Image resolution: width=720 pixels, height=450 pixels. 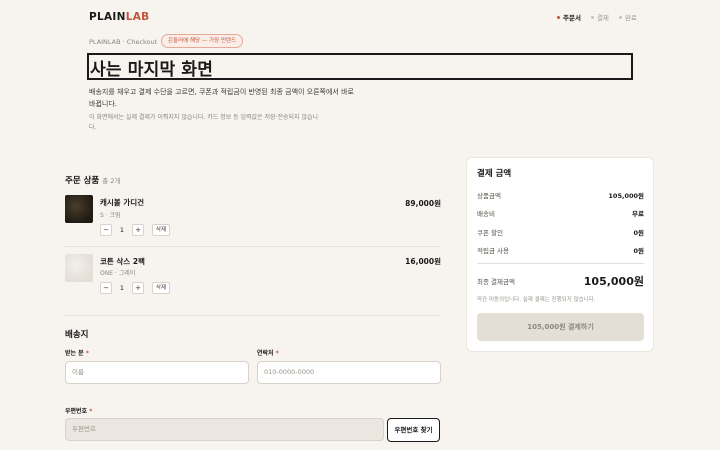 What do you see at coordinates (123, 42) in the screenshot?
I see `breadcrumb: PLAINLAB · Checkout` at bounding box center [123, 42].